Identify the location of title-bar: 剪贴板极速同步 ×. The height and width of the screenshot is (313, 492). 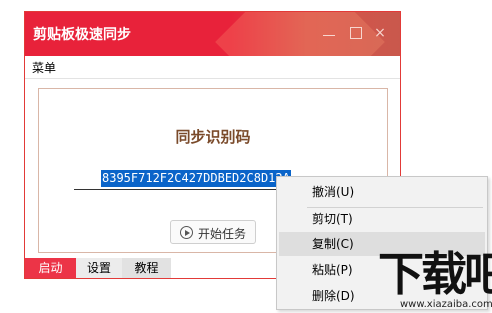
(212, 34).